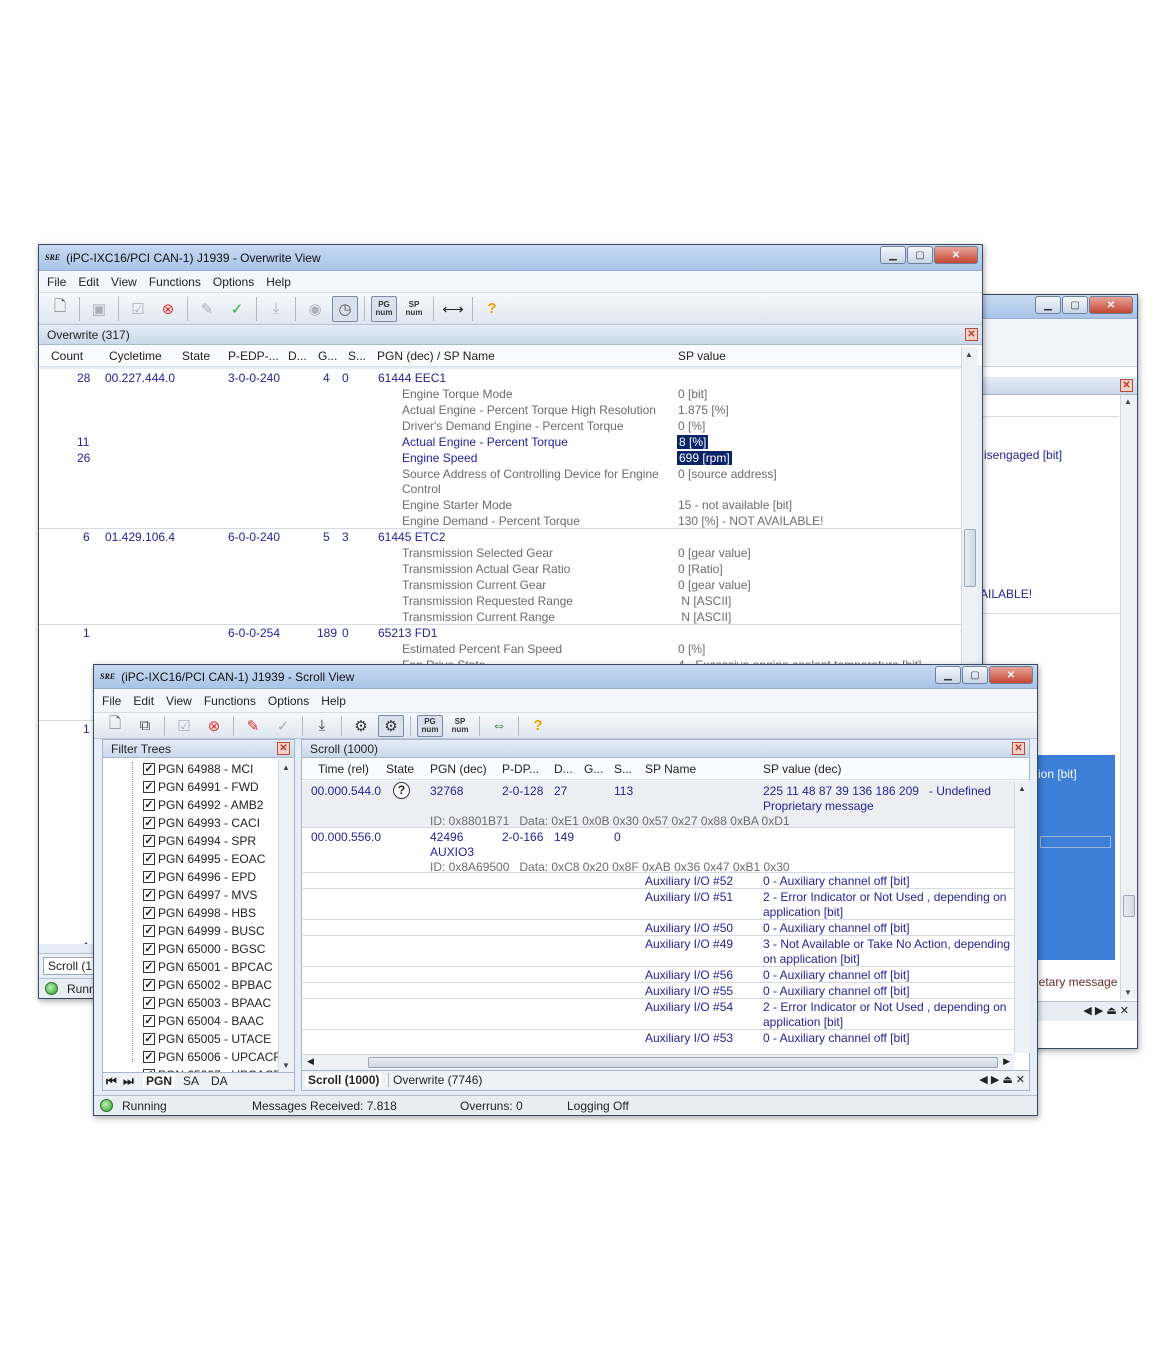  Describe the element at coordinates (191, 1081) in the screenshot. I see `tab-sa: SA` at that location.